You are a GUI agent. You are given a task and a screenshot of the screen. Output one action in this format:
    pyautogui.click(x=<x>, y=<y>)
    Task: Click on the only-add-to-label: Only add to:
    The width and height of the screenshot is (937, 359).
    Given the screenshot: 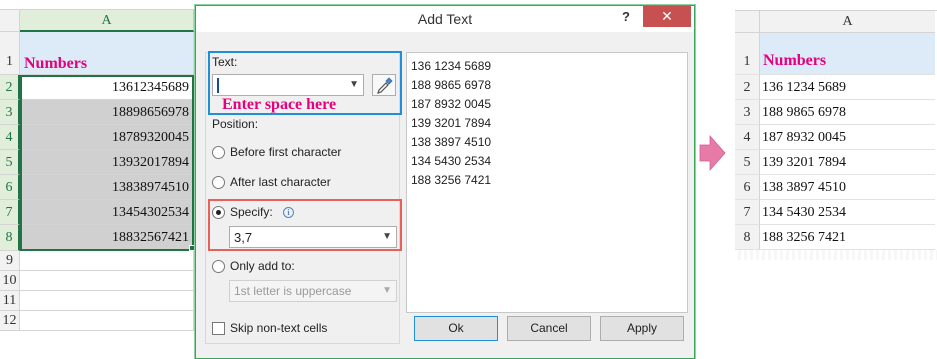 What is the action you would take?
    pyautogui.click(x=262, y=266)
    